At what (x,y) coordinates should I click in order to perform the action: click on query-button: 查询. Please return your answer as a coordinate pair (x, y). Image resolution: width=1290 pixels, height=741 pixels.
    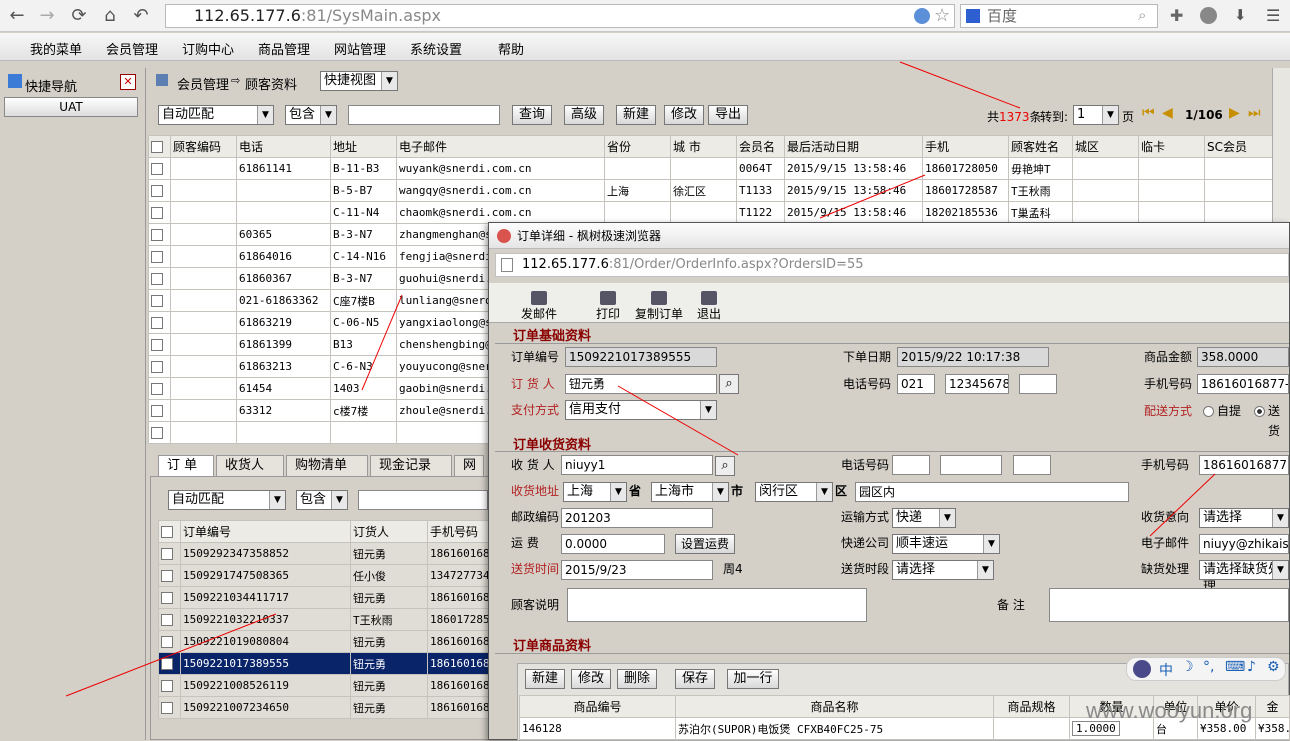
    Looking at the image, I should click on (532, 115).